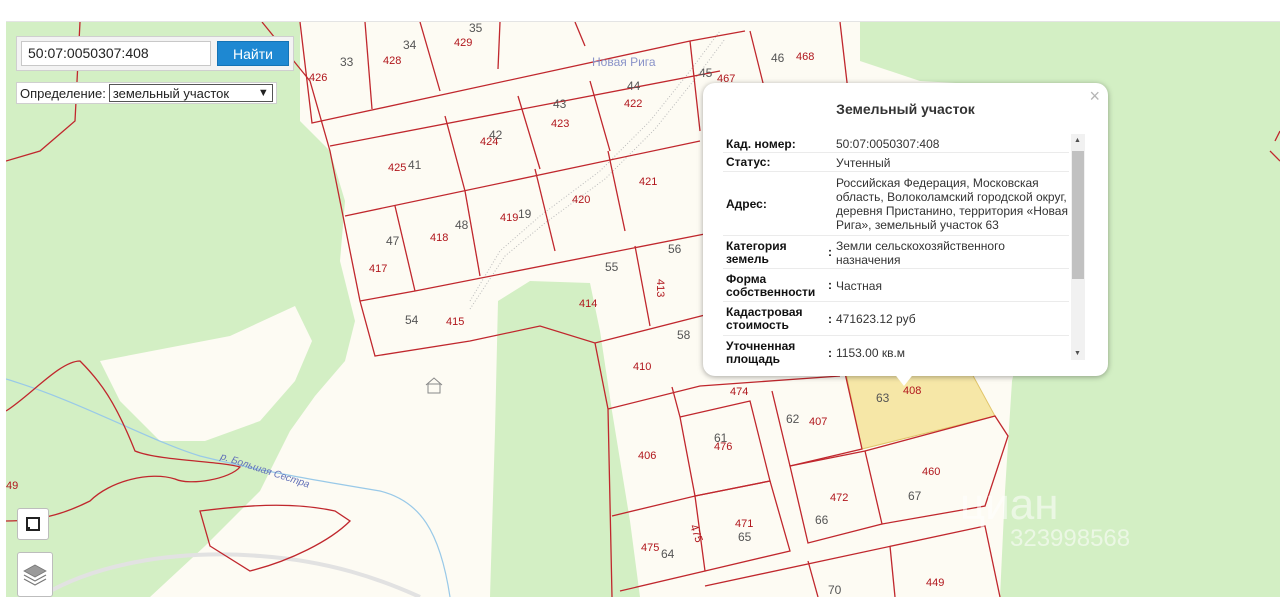  What do you see at coordinates (839, 498) in the screenshot?
I see `parcel-label: 472` at bounding box center [839, 498].